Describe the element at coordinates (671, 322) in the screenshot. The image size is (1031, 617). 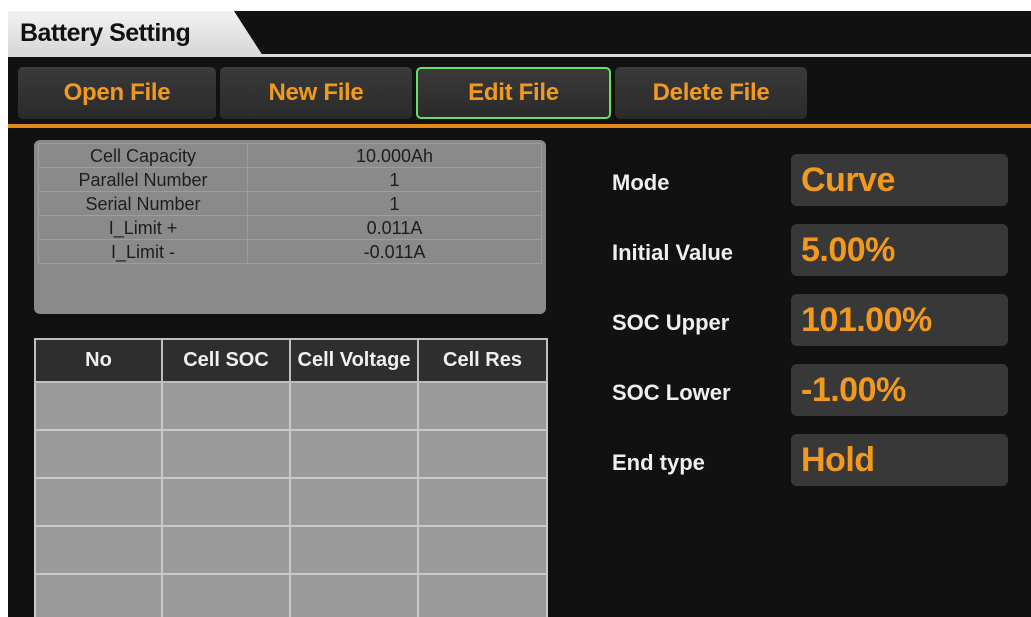
I see `soc-upper-label: SOC Upper` at that location.